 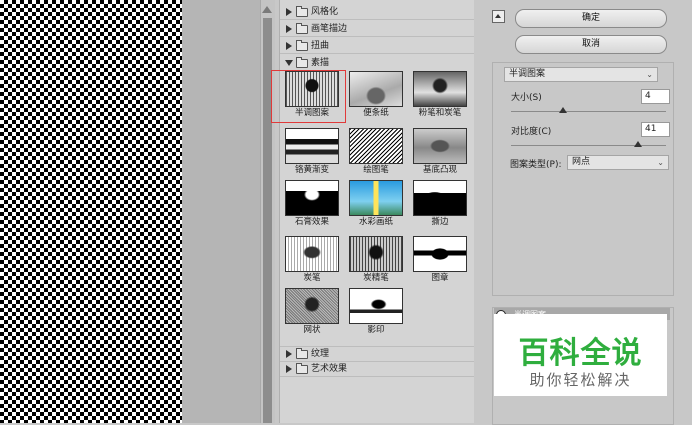 I want to click on filter-thumb-plaster: 石膏效果, so click(x=312, y=204).